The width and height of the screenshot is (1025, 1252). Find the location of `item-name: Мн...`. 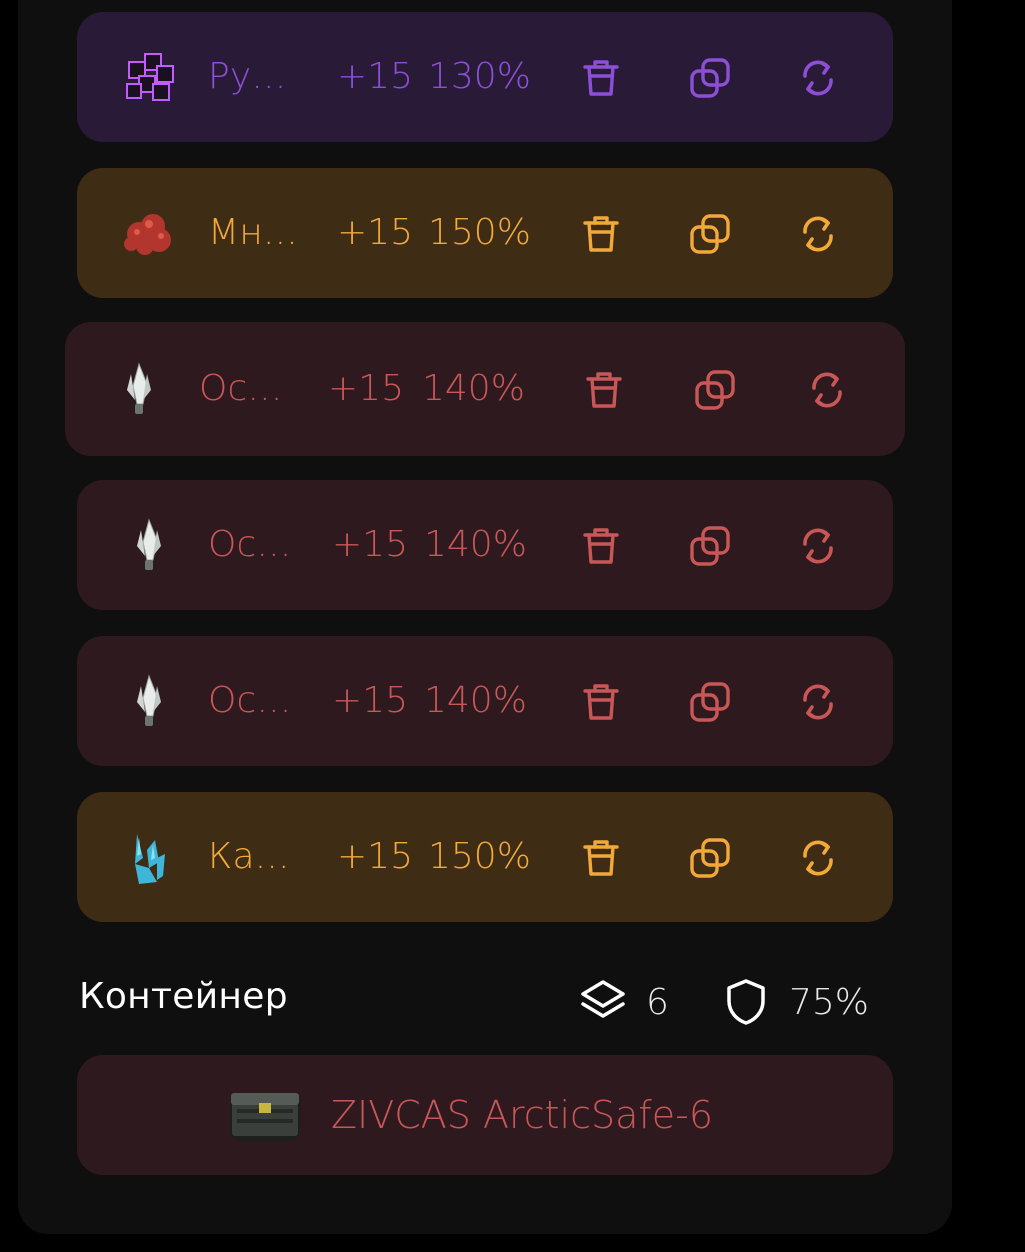

item-name: Мн... is located at coordinates (253, 232).